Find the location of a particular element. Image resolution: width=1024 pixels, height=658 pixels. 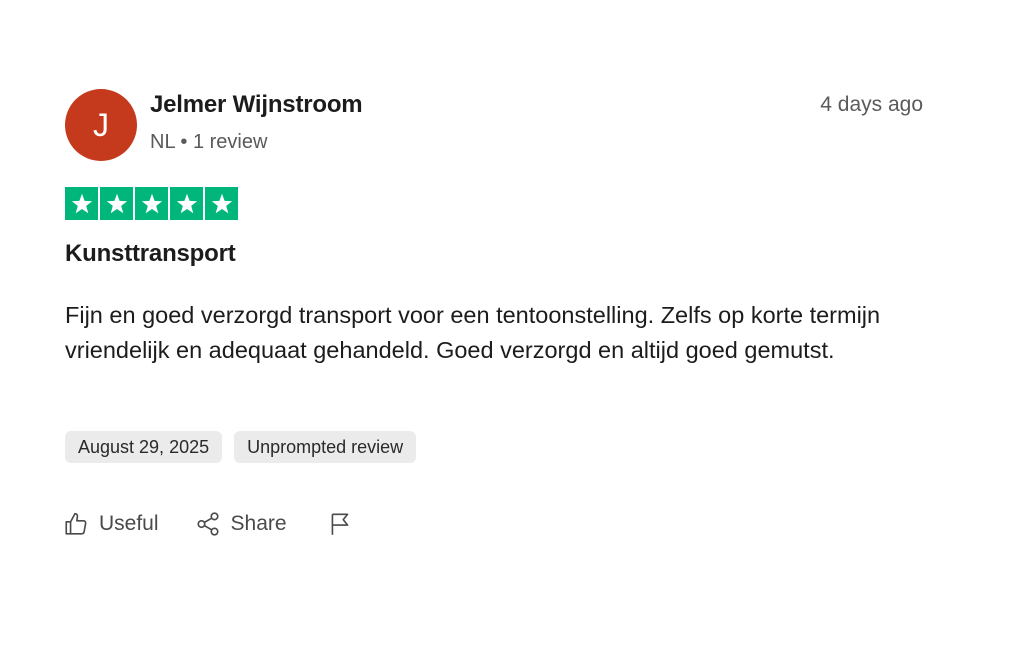

thumbs-up-icon is located at coordinates (76, 523).